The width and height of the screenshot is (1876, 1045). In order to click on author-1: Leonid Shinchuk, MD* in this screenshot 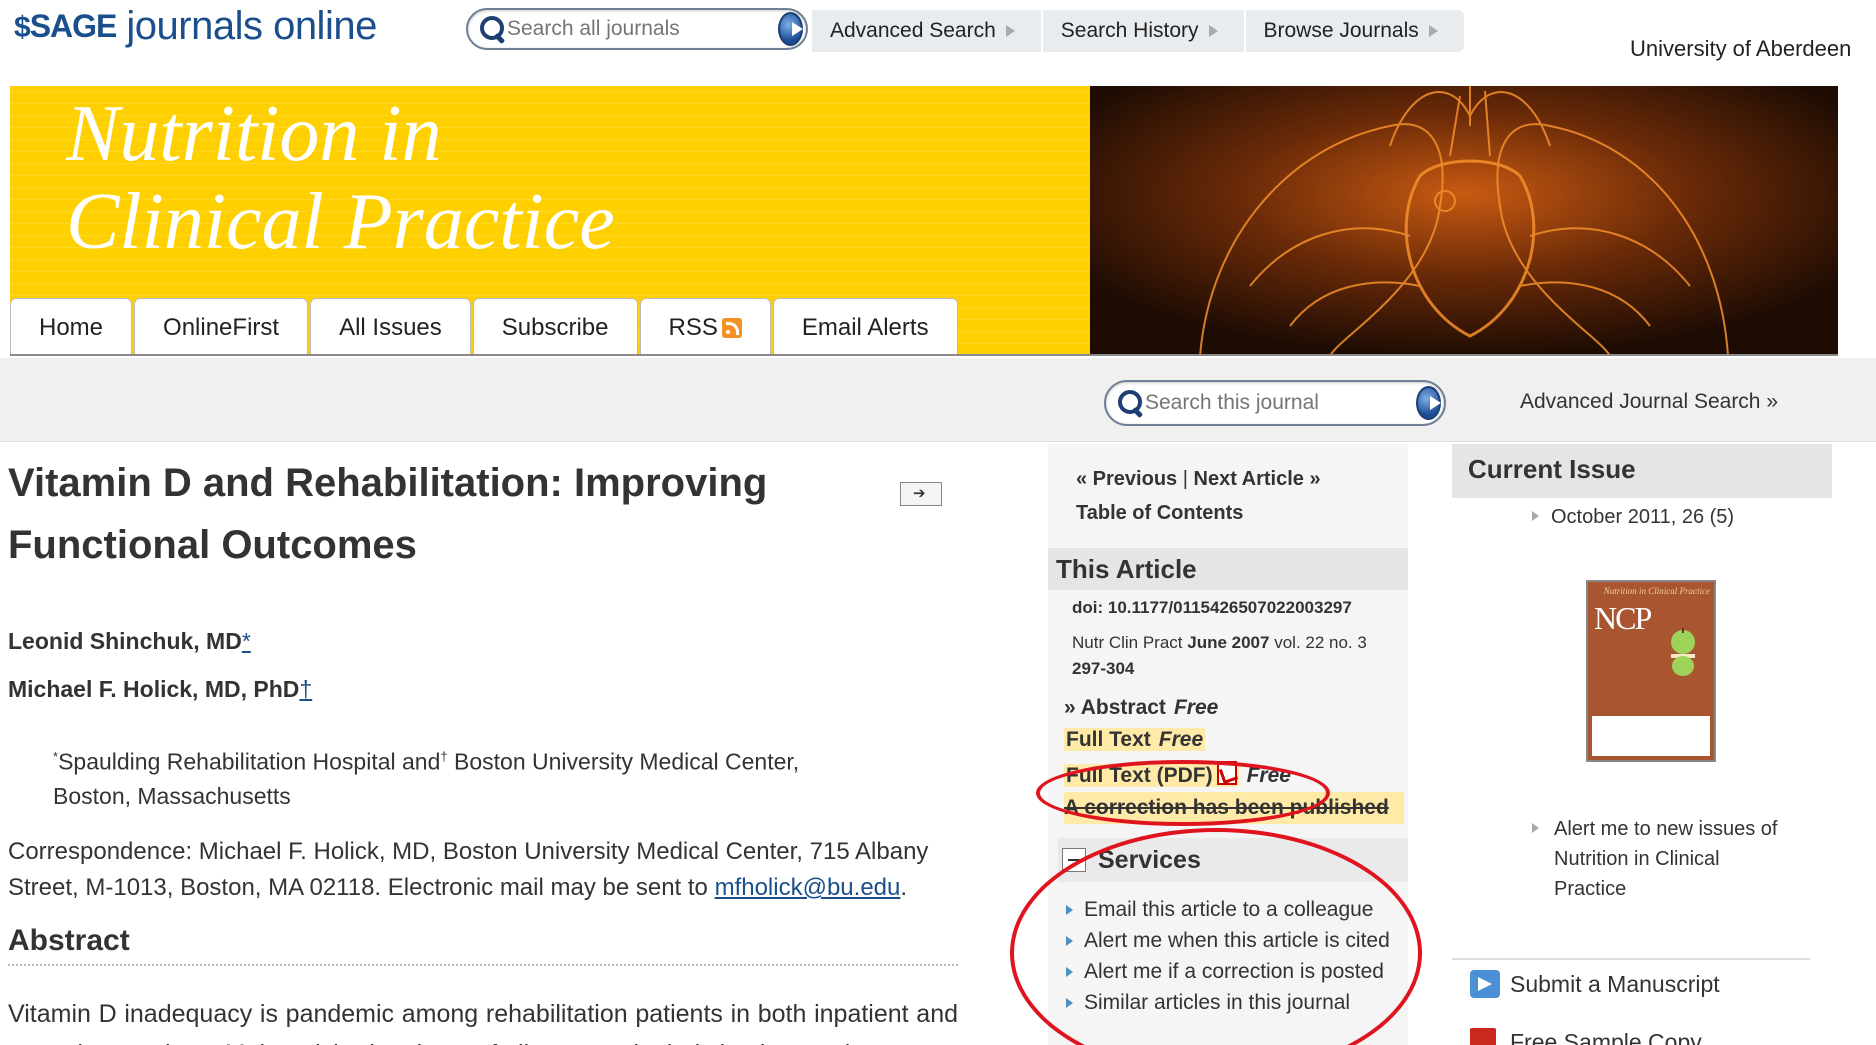, I will do `click(129, 641)`.